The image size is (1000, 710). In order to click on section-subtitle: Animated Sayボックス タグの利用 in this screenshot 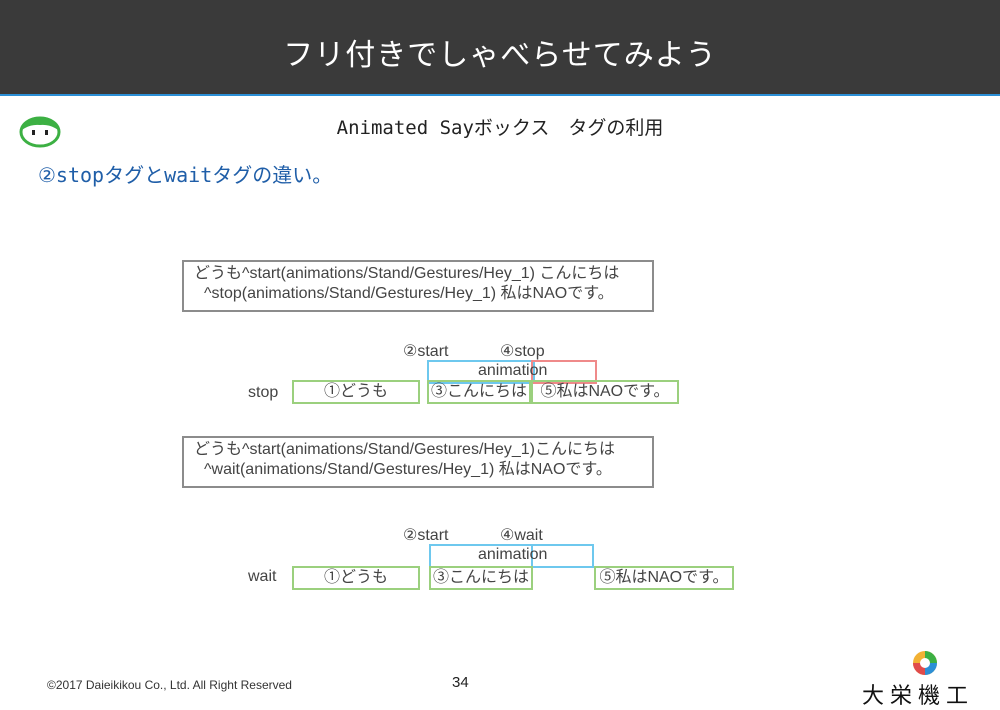, I will do `click(500, 128)`.